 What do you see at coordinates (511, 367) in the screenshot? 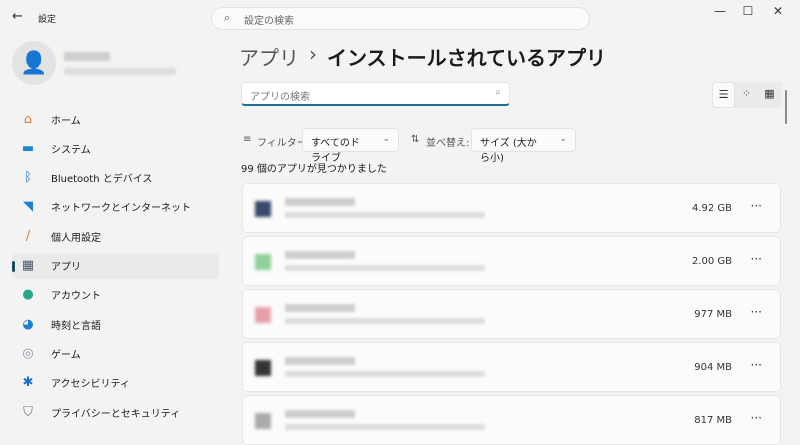
I see `app-row: 904 MB ···` at bounding box center [511, 367].